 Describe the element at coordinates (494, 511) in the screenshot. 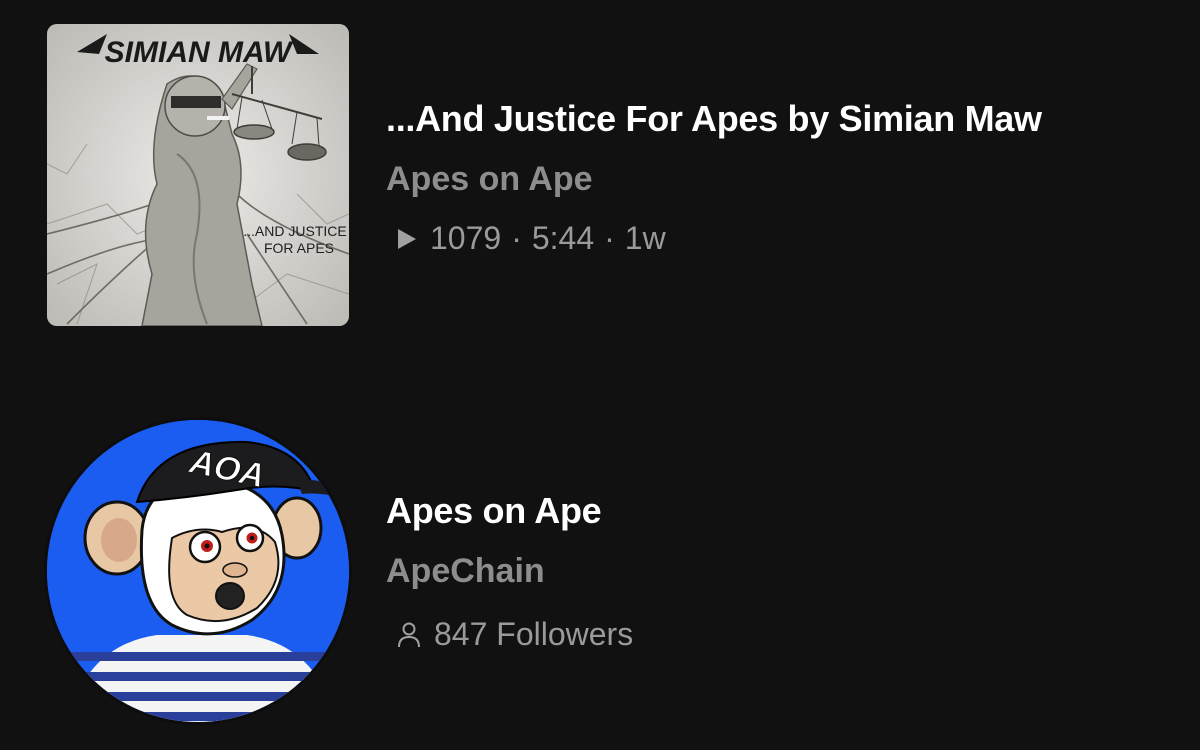

I see `channel-name: Apes on Ape` at that location.